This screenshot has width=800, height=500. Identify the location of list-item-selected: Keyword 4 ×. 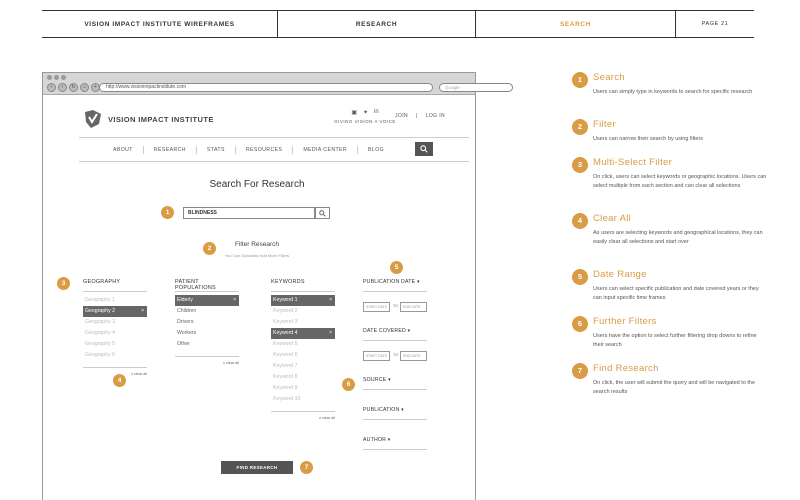
(303, 333).